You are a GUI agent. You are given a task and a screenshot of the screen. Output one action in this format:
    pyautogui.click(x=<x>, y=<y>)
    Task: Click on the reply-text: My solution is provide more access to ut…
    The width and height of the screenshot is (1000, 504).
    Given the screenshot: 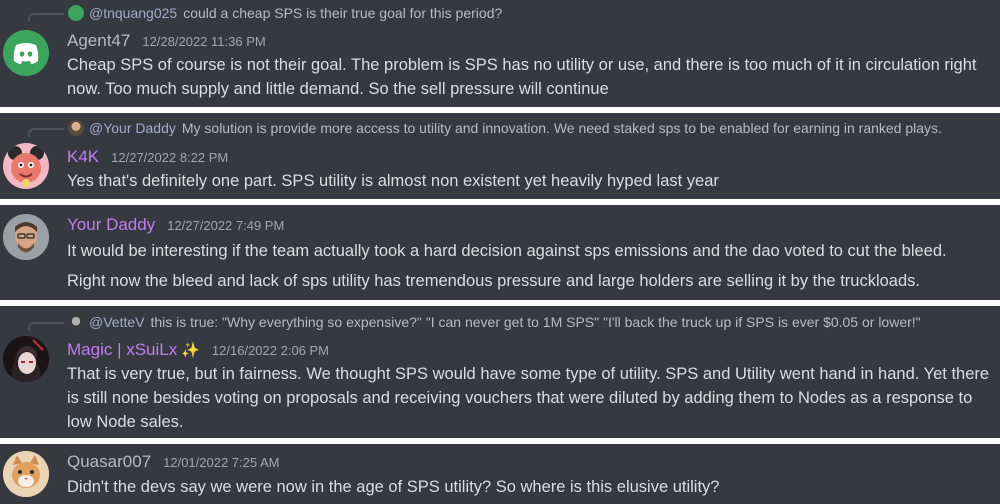 What is the action you would take?
    pyautogui.click(x=561, y=128)
    